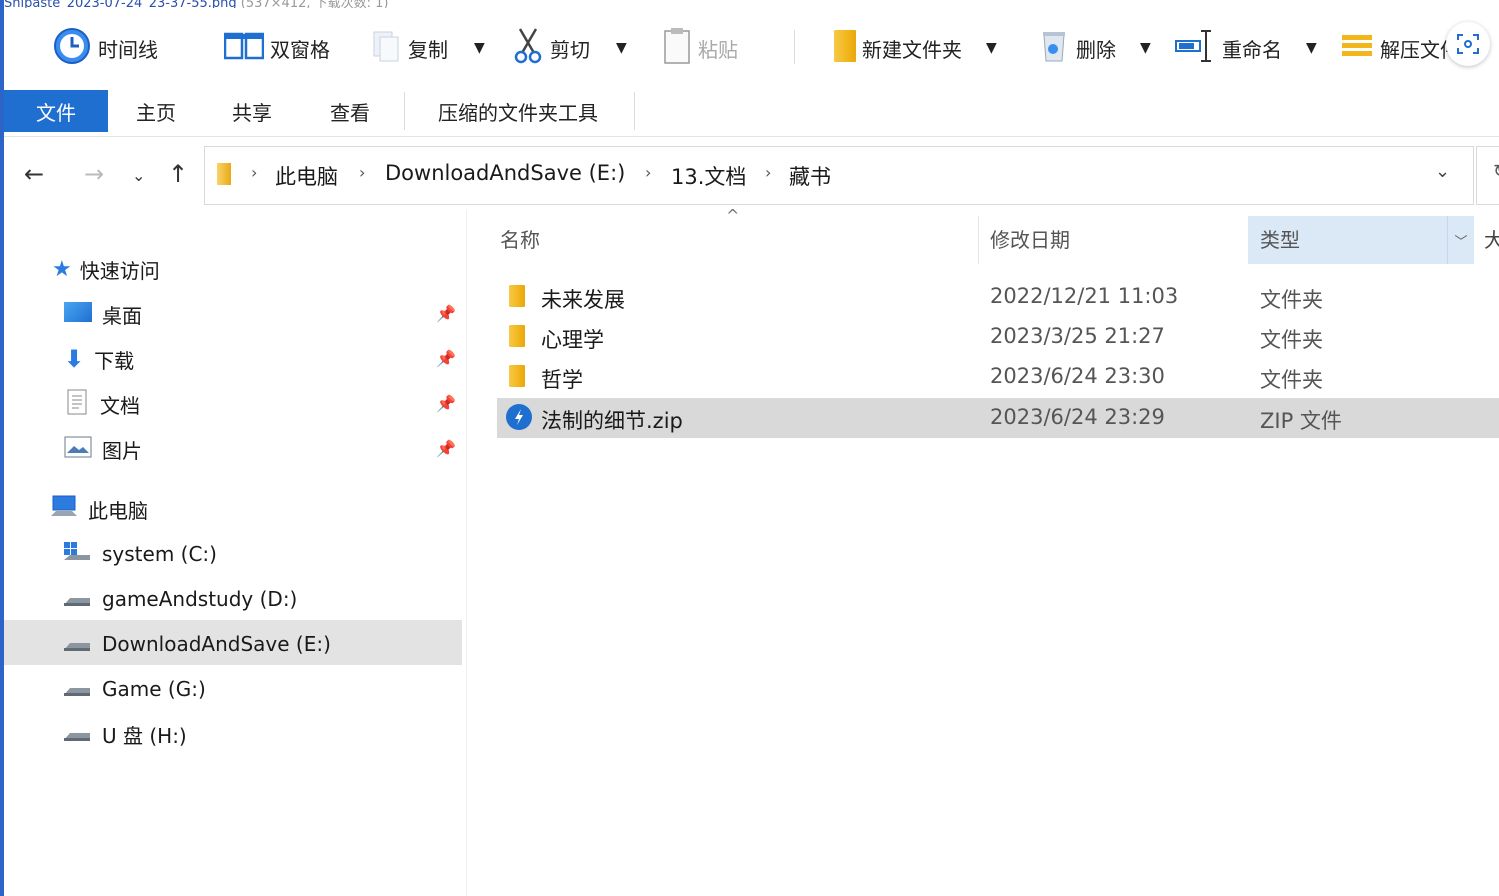 The width and height of the screenshot is (1499, 896). I want to click on refresh-icon: ↻, so click(1496, 171).